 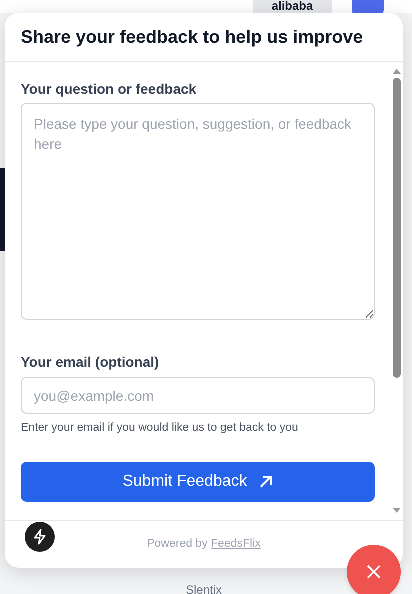 I want to click on field-label: Your question or feedback, so click(x=109, y=89).